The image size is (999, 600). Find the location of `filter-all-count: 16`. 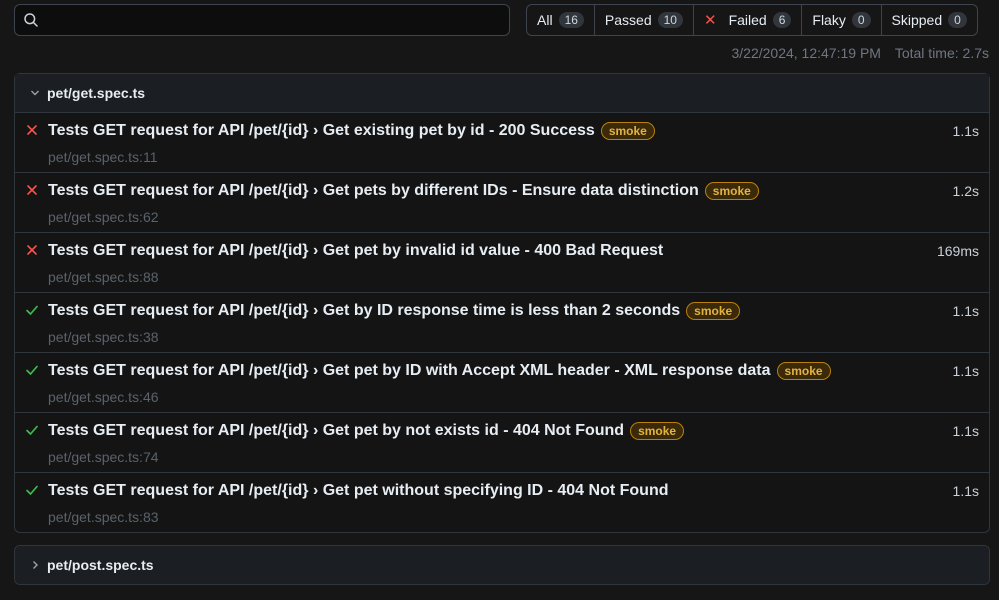

filter-all-count: 16 is located at coordinates (571, 20).